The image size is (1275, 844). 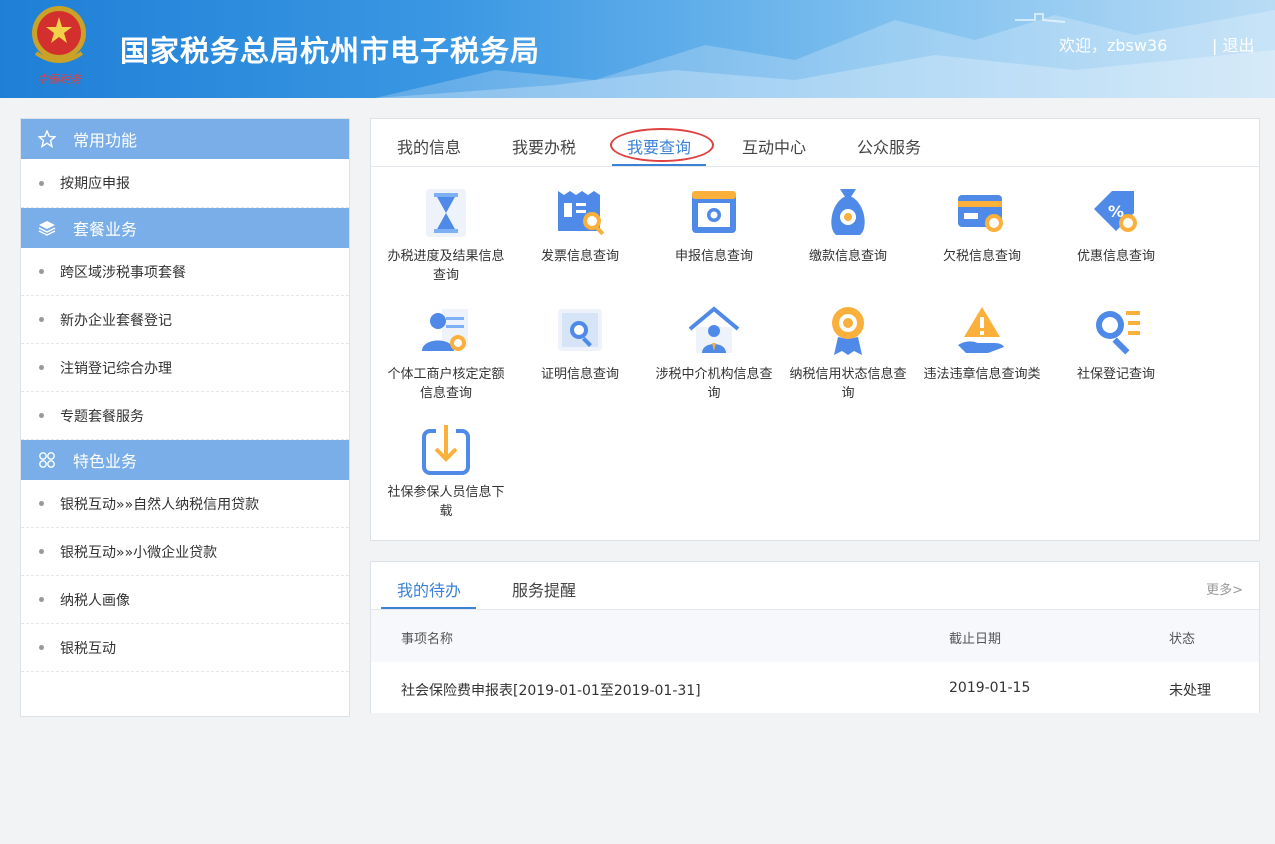 What do you see at coordinates (116, 368) in the screenshot?
I see `sidebar-item-label: 注销登记综合办理` at bounding box center [116, 368].